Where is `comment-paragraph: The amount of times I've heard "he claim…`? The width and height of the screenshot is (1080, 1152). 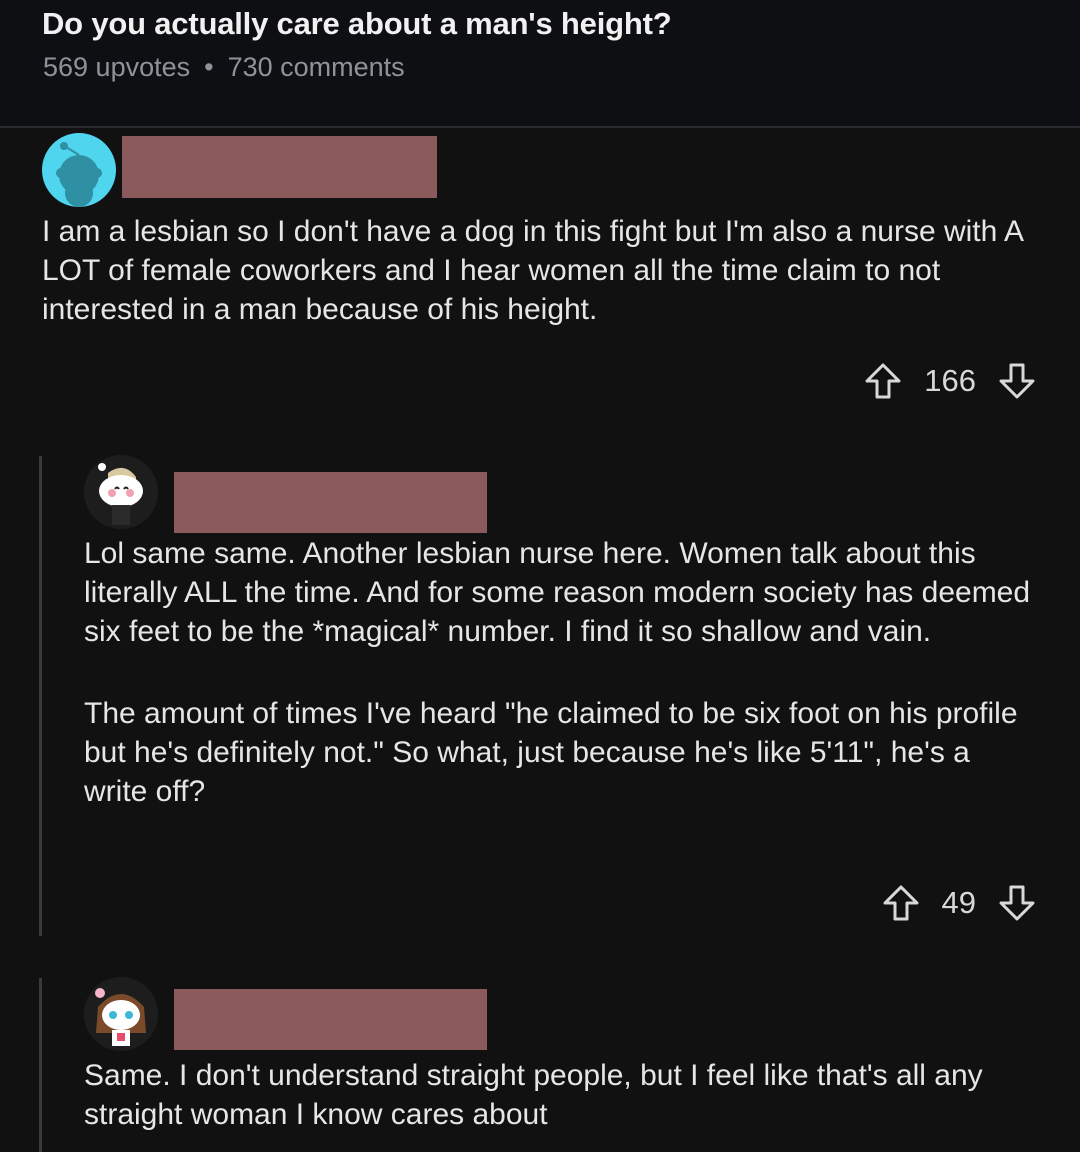
comment-paragraph: The amount of times I've heard "he claim… is located at coordinates (551, 752).